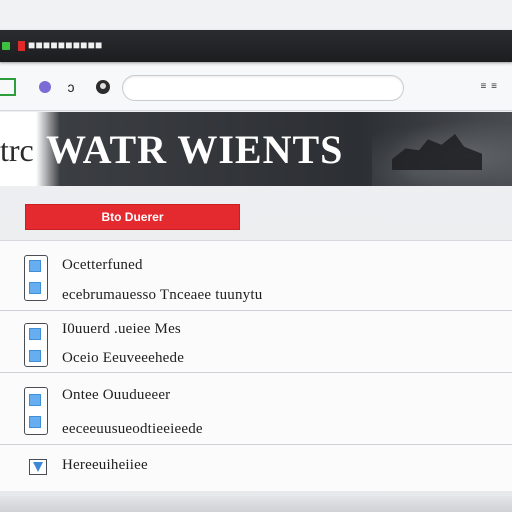  Describe the element at coordinates (132, 217) in the screenshot. I see `primary-action-button: Bto Duerer` at that location.